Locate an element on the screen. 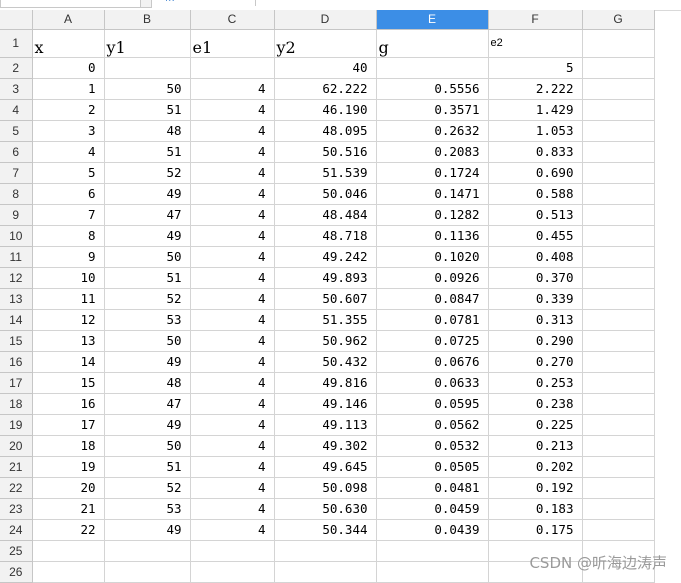 This screenshot has width=681, height=583. cell-c24: 4 is located at coordinates (232, 530).